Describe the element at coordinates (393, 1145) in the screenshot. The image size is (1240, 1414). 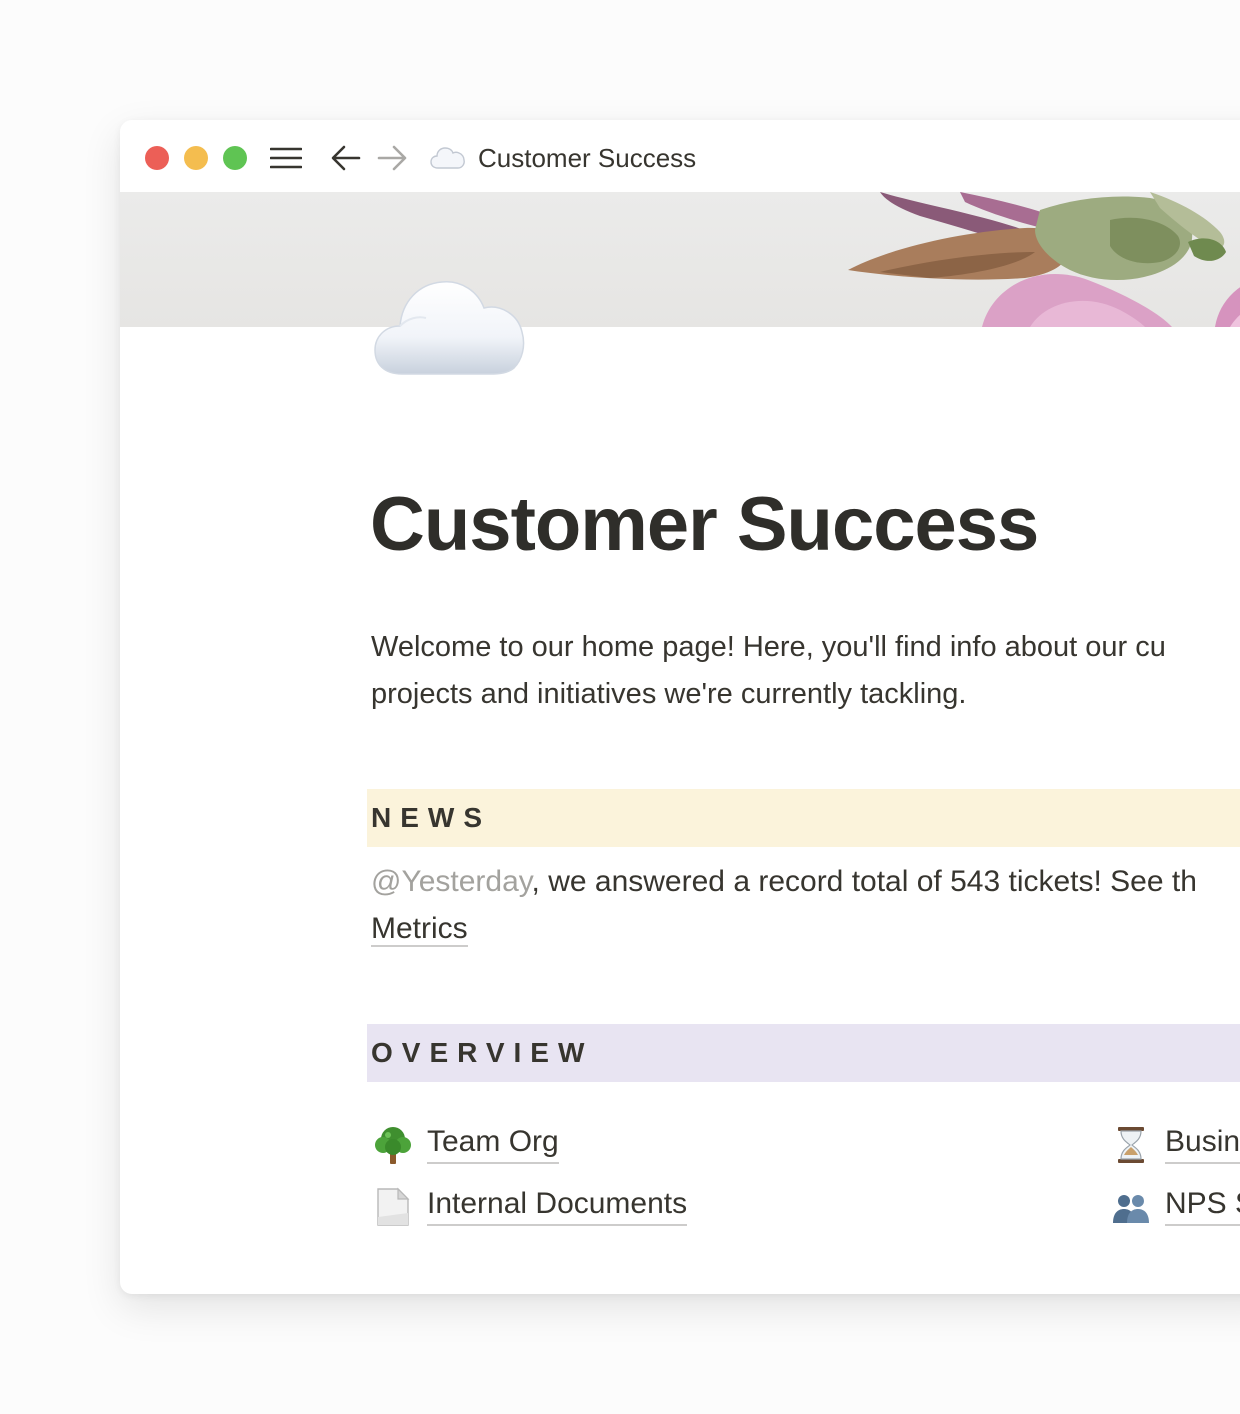
I see `tree-icon` at that location.